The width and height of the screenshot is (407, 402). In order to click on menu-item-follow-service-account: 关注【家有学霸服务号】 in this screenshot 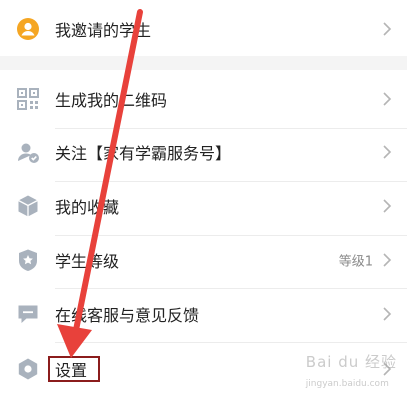, I will do `click(203, 152)`.